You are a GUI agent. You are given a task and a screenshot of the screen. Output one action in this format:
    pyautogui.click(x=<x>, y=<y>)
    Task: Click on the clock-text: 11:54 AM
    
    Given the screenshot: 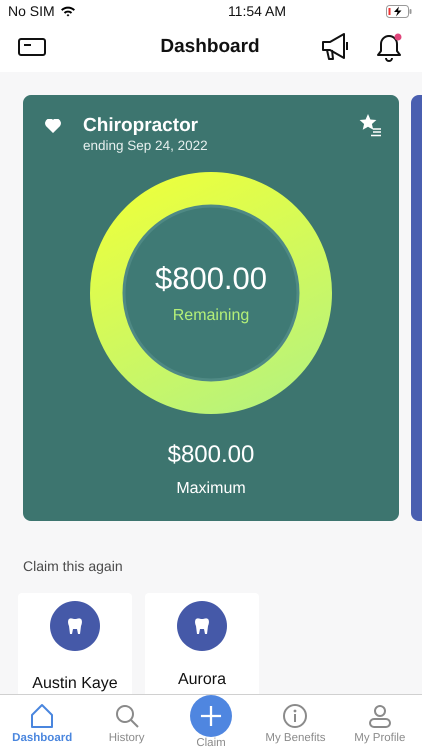 What is the action you would take?
    pyautogui.click(x=257, y=11)
    